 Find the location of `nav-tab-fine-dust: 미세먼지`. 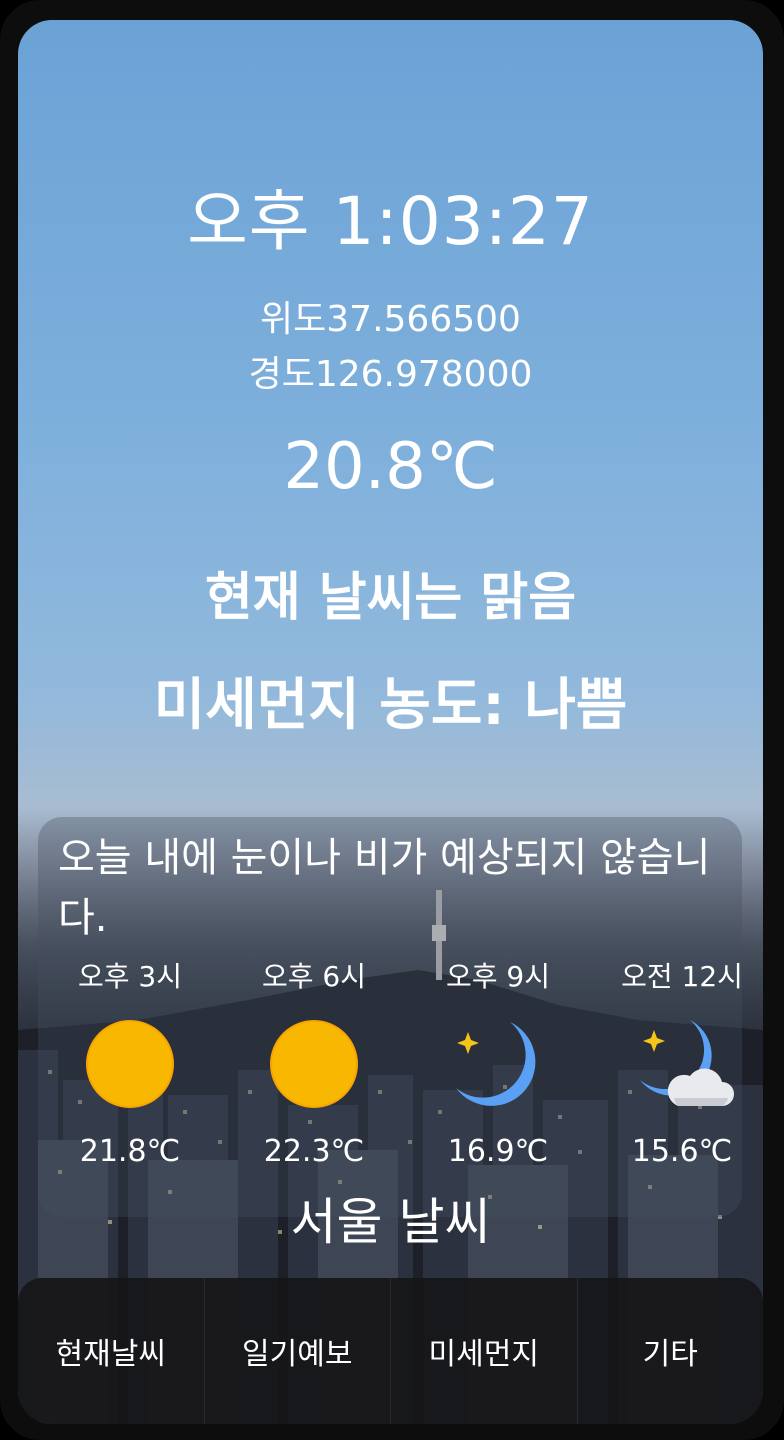

nav-tab-fine-dust: 미세먼지 is located at coordinates (484, 1351).